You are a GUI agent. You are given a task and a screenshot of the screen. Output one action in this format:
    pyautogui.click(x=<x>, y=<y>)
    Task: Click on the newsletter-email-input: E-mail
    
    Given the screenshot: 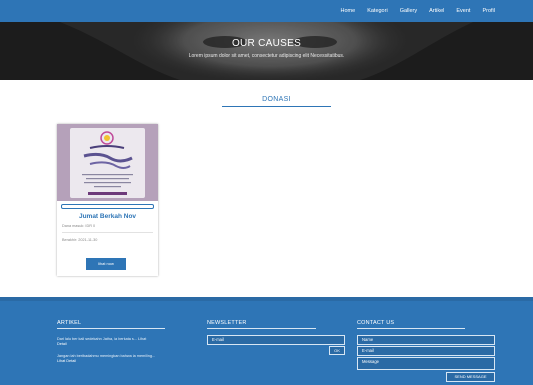 What is the action you would take?
    pyautogui.click(x=276, y=340)
    